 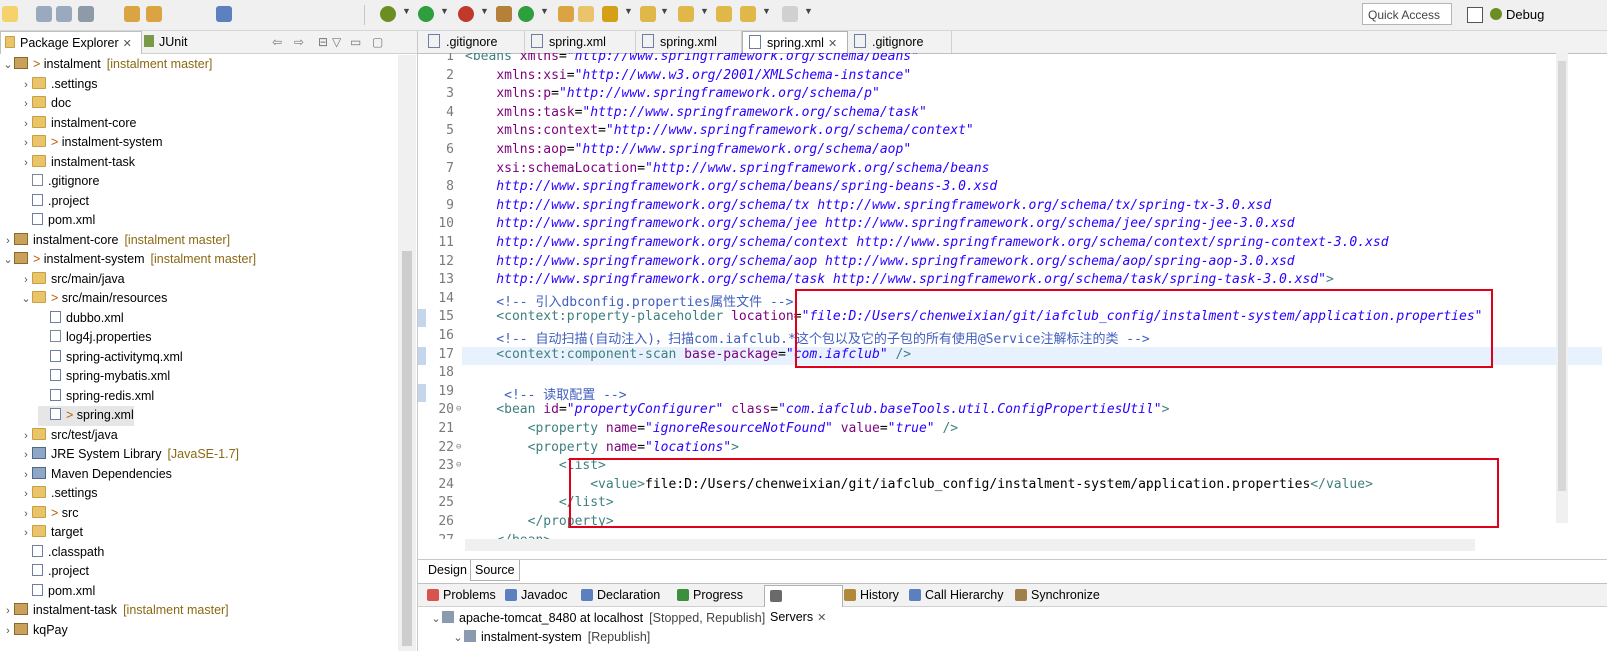 I want to click on forward-icon, so click(x=790, y=14).